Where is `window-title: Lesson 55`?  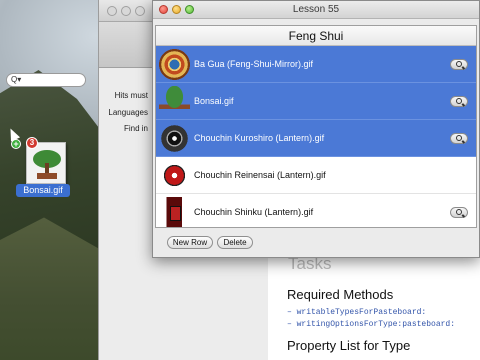
window-title: Lesson 55 is located at coordinates (316, 9).